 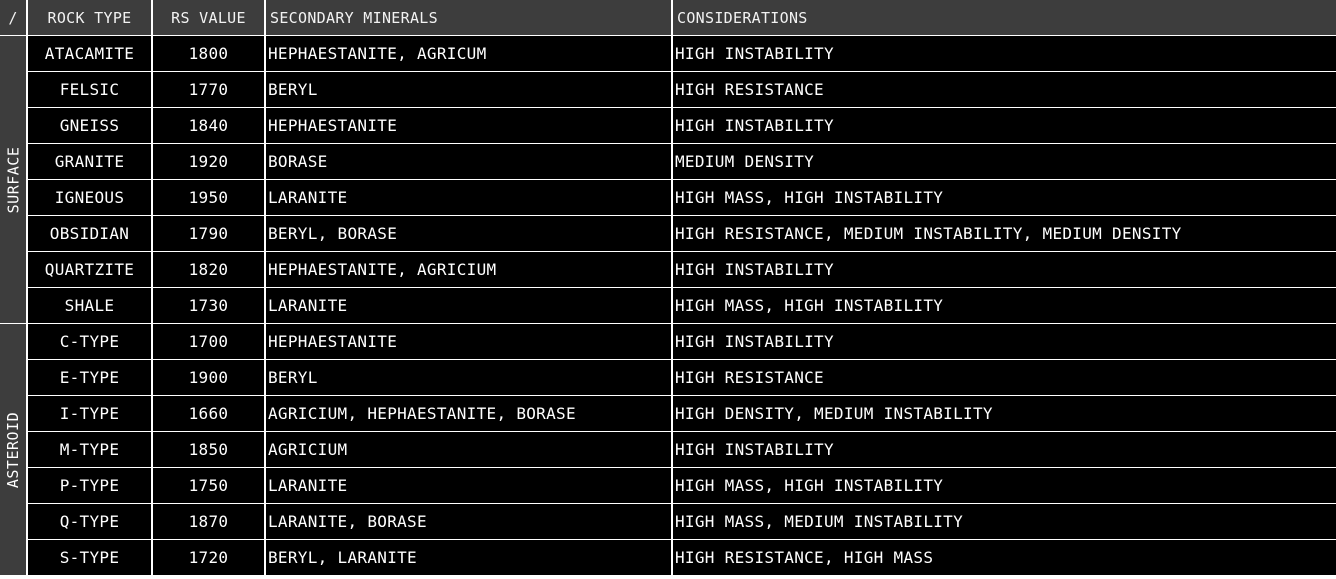 I want to click on rock-type-cell: Q-TYPE, so click(x=89, y=521).